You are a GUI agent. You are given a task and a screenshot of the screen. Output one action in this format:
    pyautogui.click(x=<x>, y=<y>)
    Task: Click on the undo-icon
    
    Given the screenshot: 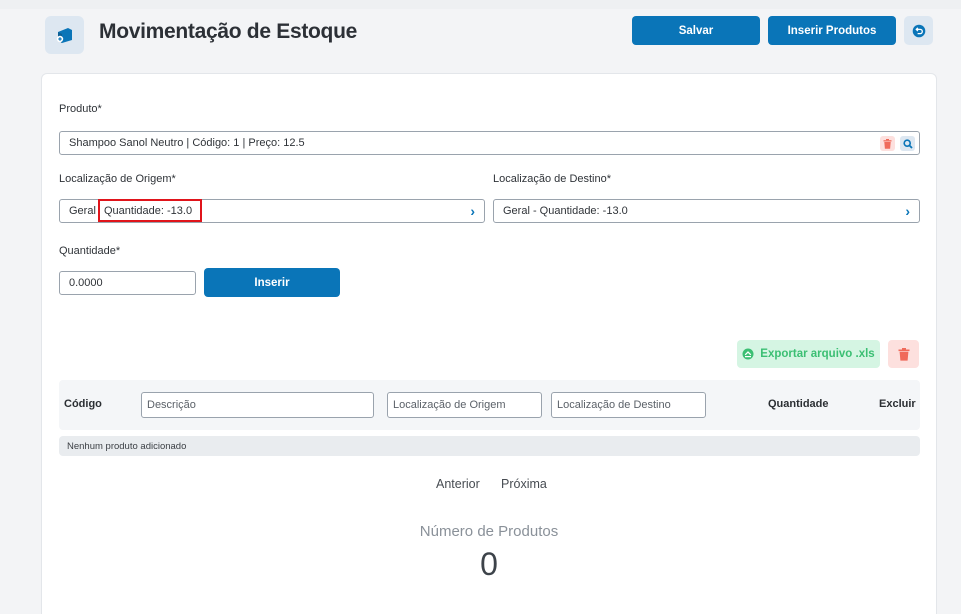 What is the action you would take?
    pyautogui.click(x=918, y=30)
    